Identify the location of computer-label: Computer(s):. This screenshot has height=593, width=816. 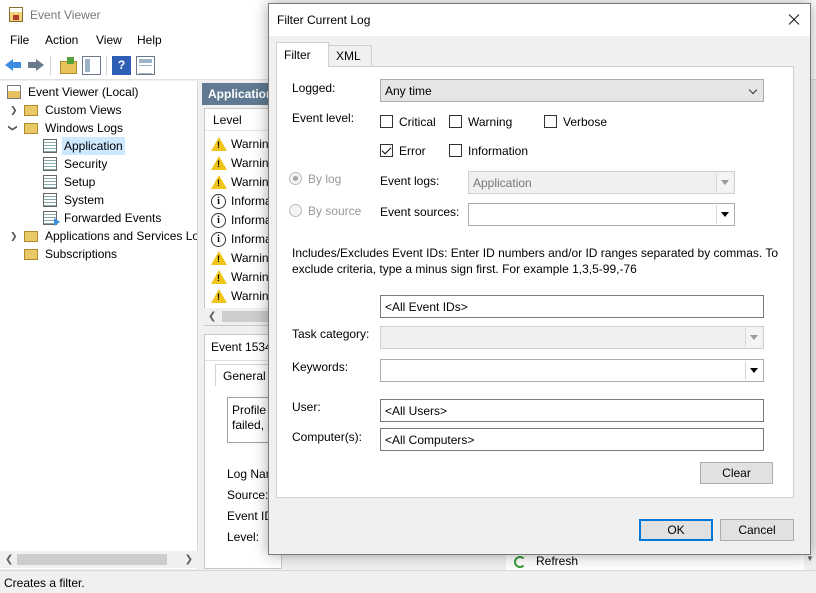
(327, 437).